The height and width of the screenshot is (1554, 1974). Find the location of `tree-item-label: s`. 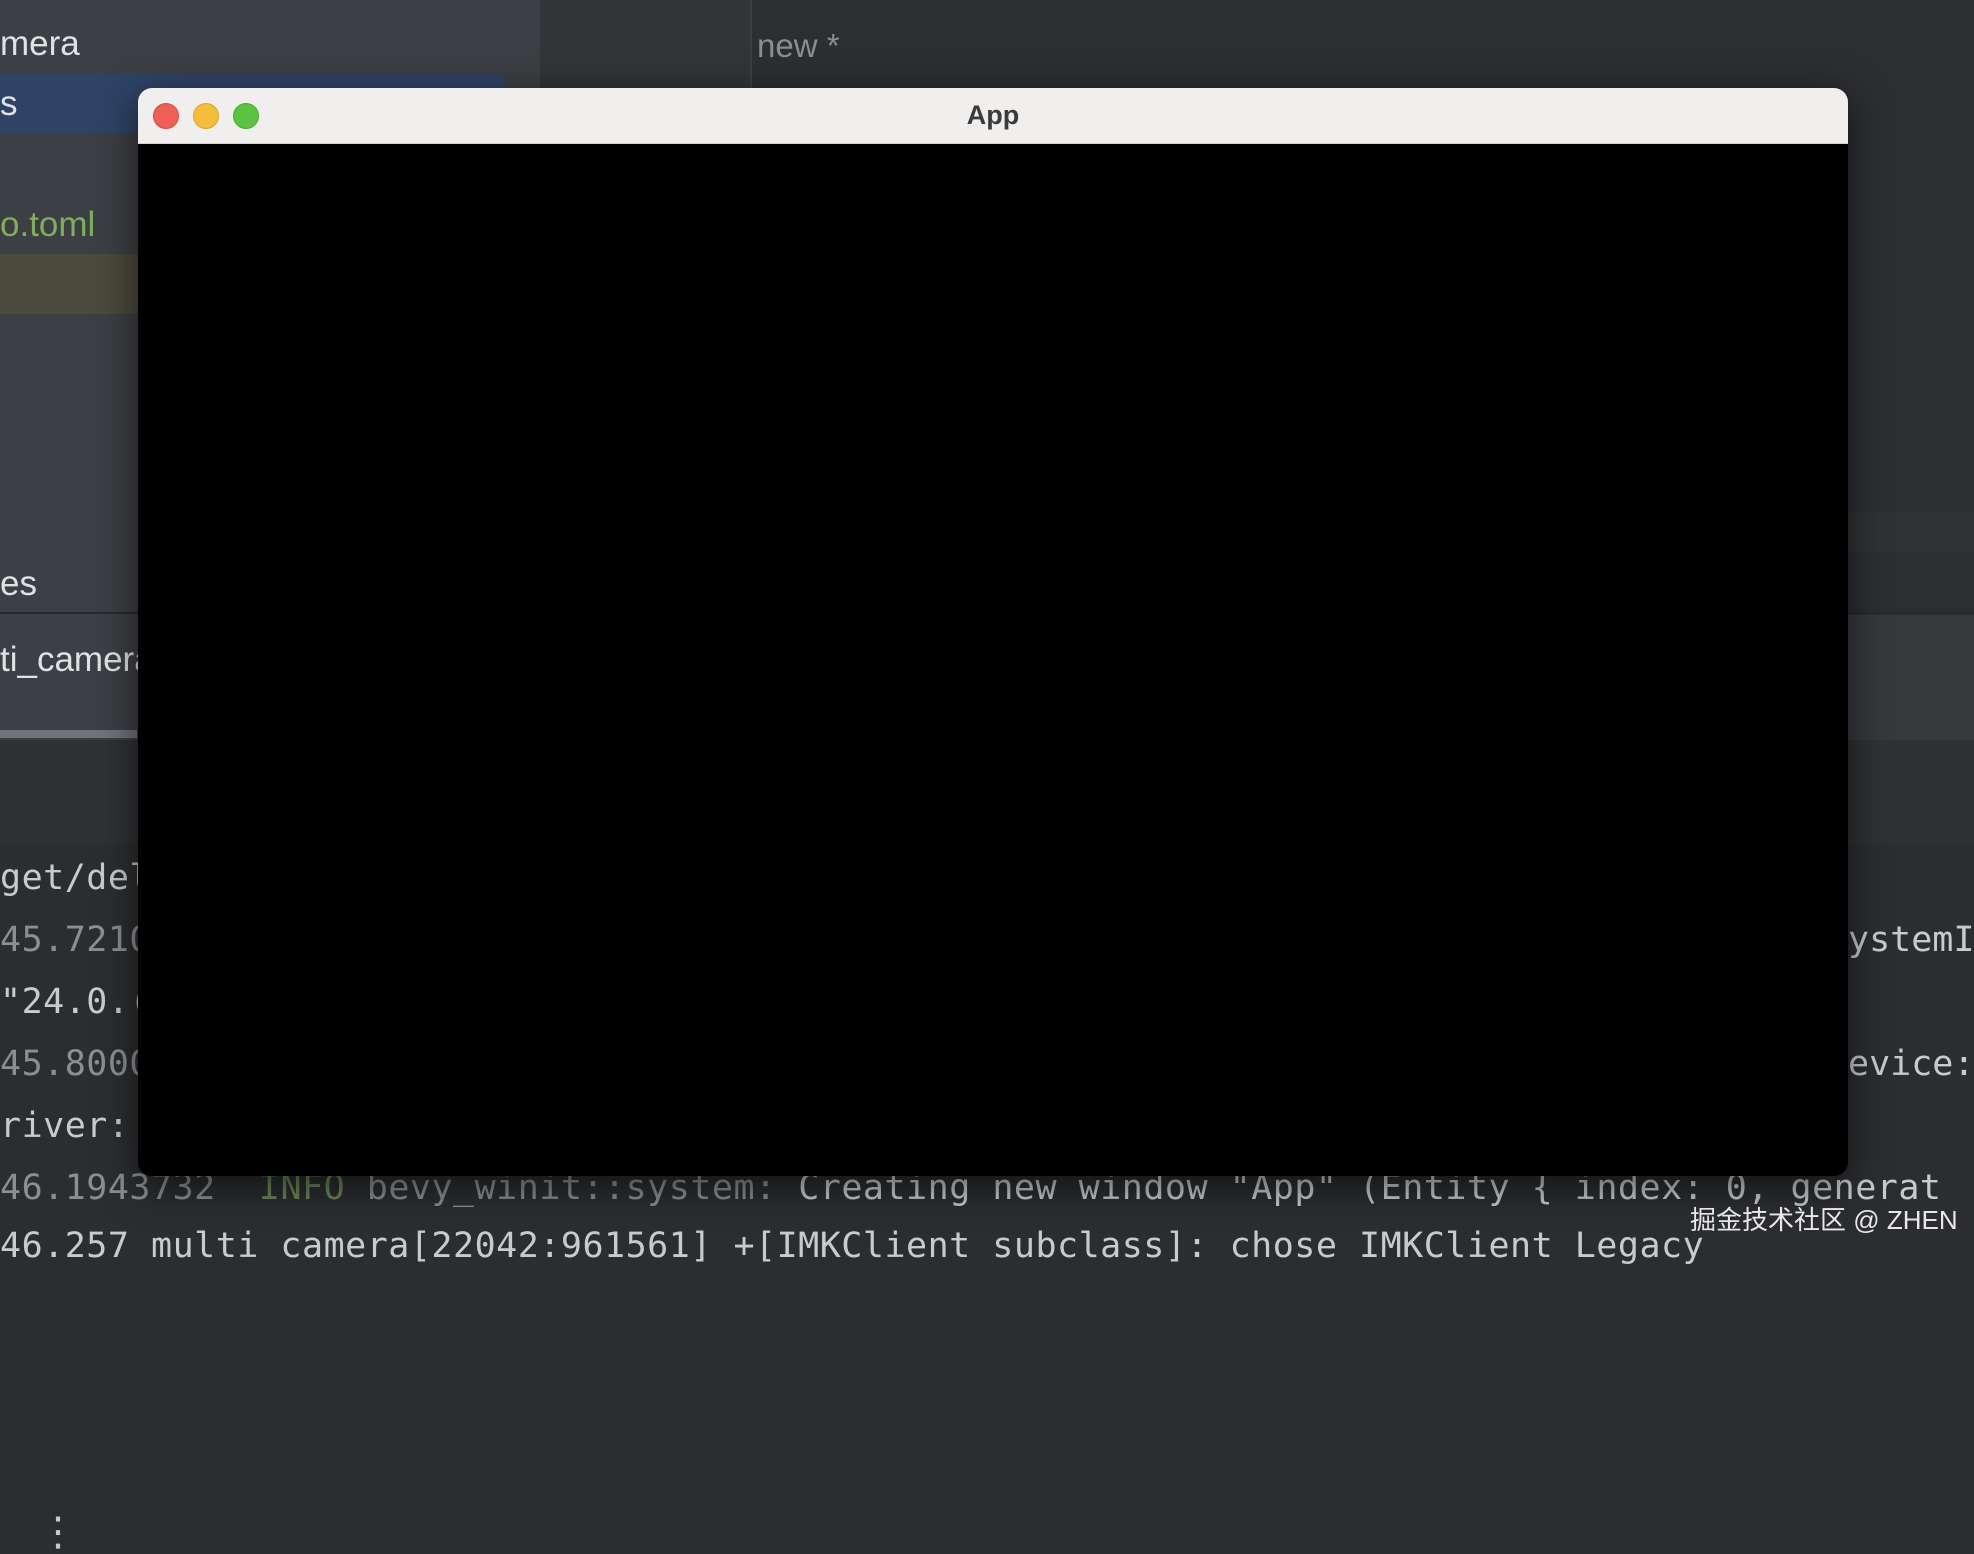

tree-item-label: s is located at coordinates (9, 103).